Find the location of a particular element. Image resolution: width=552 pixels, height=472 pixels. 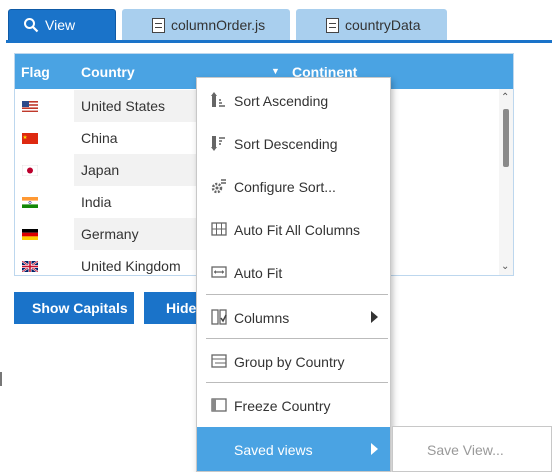

menu-item-auto-fit-all: Auto Fit All Columns is located at coordinates (293, 228).